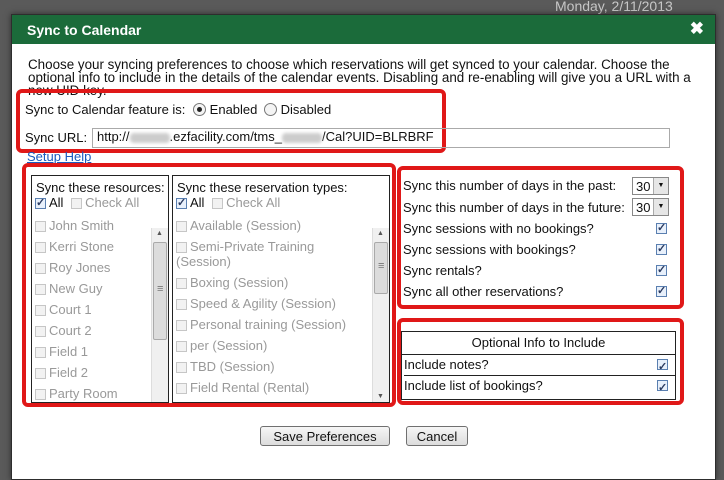 The image size is (724, 480). Describe the element at coordinates (325, 436) in the screenshot. I see `save-preferences-button: Save Preferences` at that location.